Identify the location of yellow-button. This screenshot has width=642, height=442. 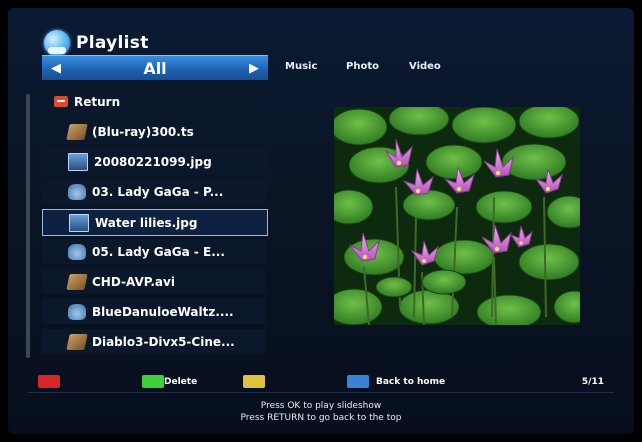
(254, 381).